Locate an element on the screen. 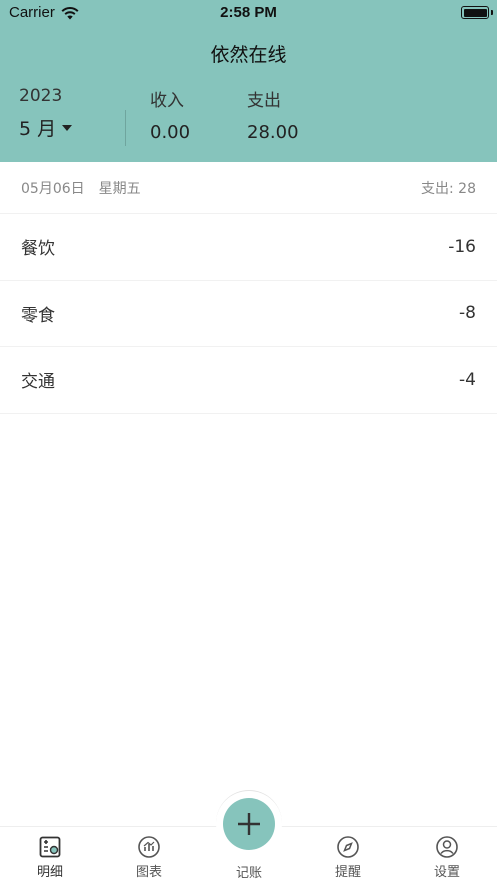 This screenshot has width=497, height=883. add-record-button is located at coordinates (249, 824).